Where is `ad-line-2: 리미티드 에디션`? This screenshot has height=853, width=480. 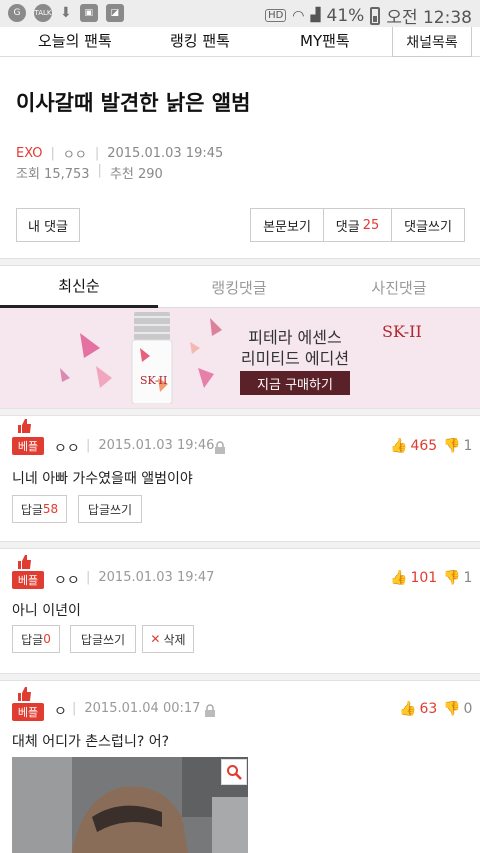 ad-line-2: 리미티드 에디션 is located at coordinates (295, 358).